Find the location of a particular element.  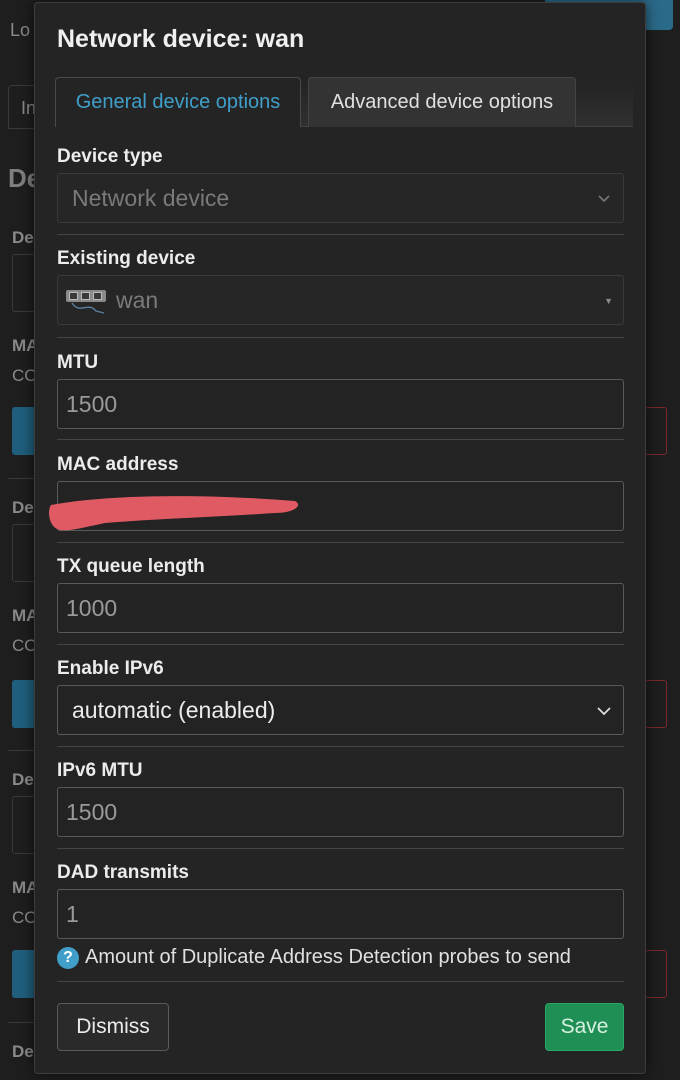

tx-queue-length-placeholder: 1000 is located at coordinates (92, 607).